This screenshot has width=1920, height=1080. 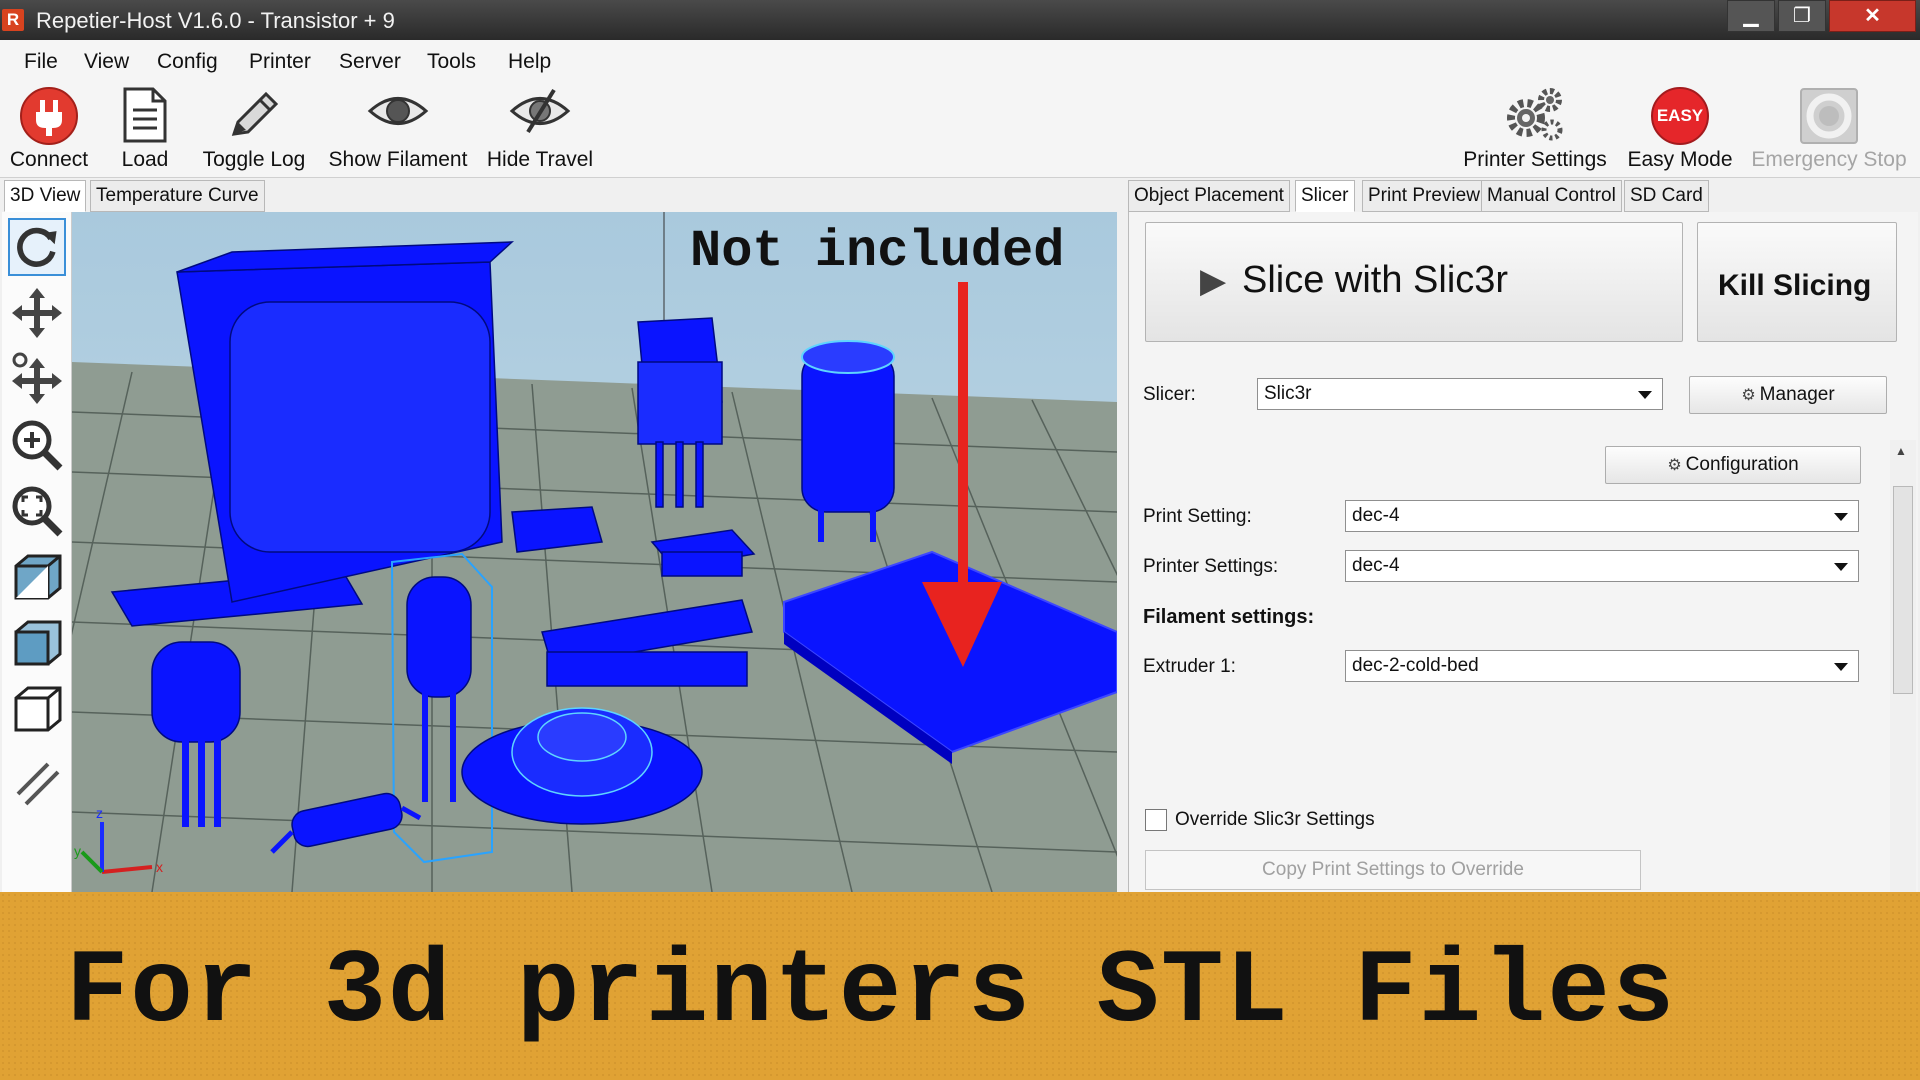 What do you see at coordinates (1213, 281) in the screenshot?
I see `play-icon: ▶` at bounding box center [1213, 281].